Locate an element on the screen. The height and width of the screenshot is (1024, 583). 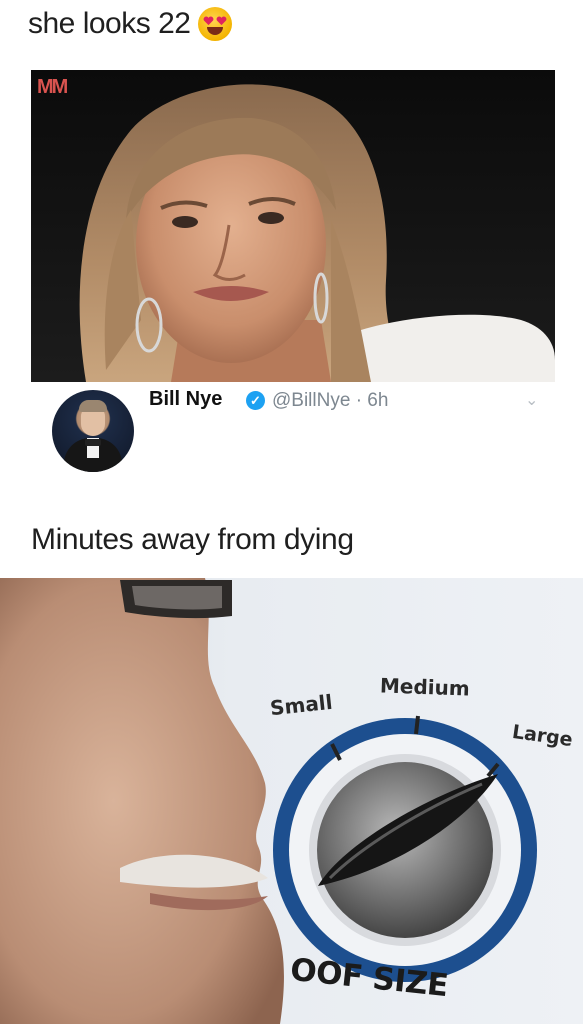
top-caption: she looks 22 is located at coordinates (130, 24).